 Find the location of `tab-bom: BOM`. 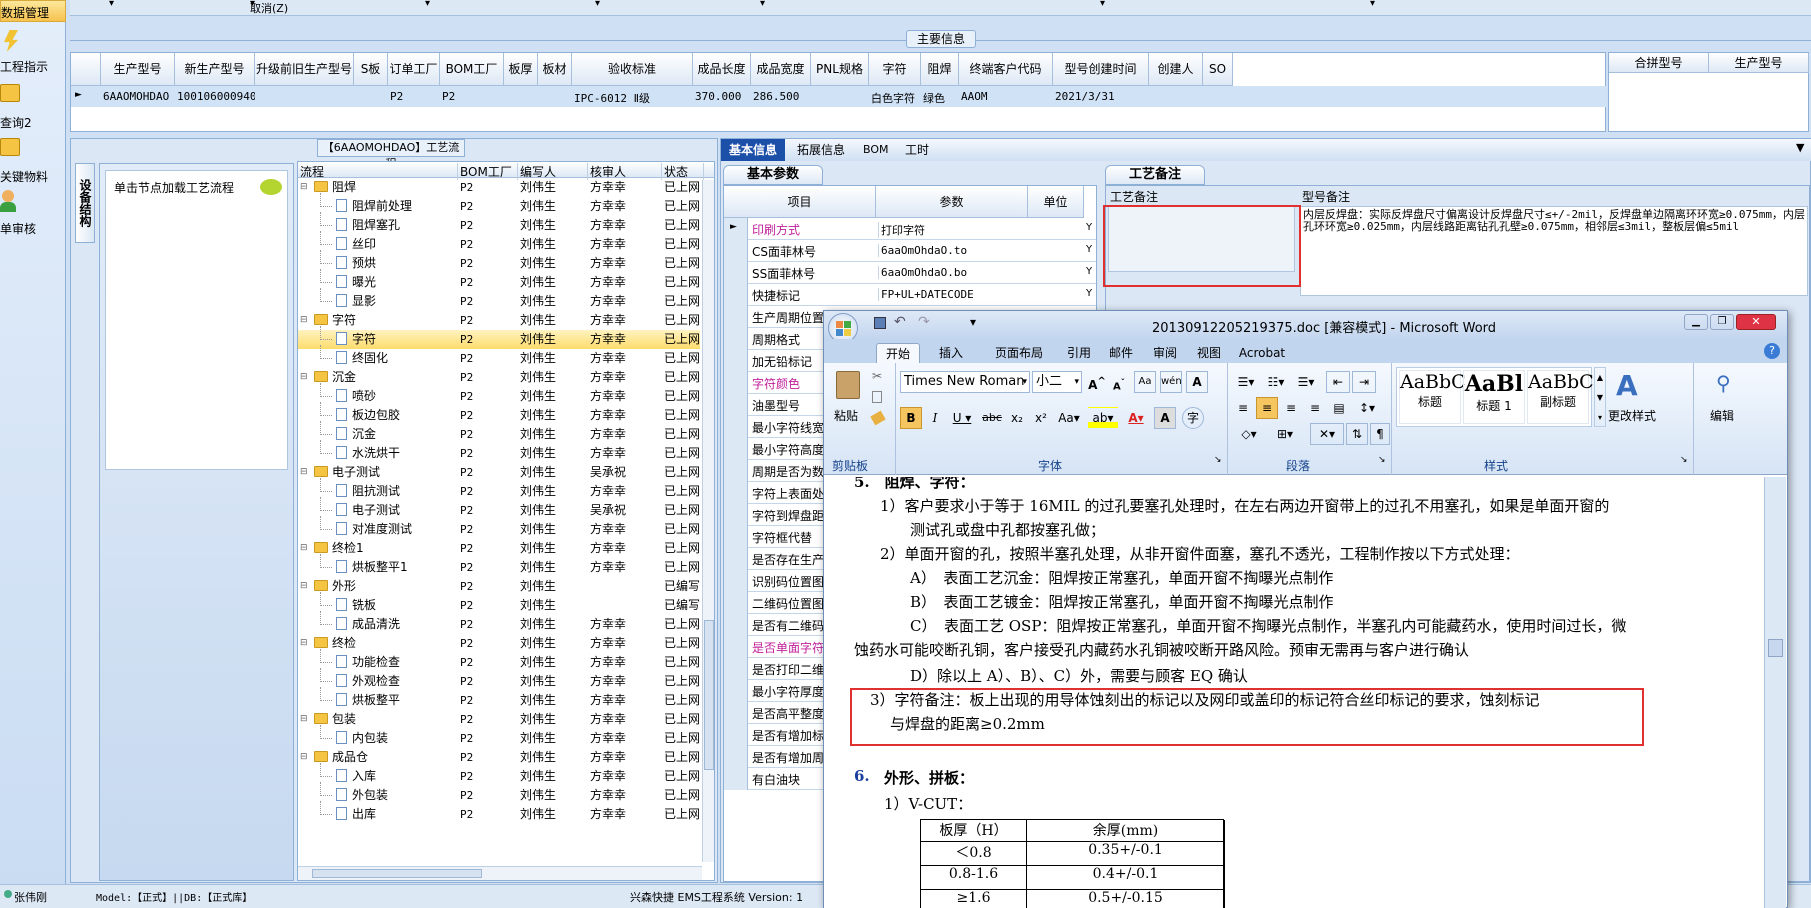

tab-bom: BOM is located at coordinates (876, 150).